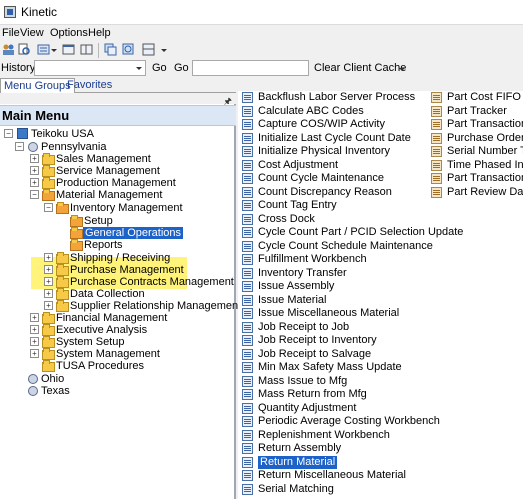 The image size is (523, 499). I want to click on zoom-icon, so click(128, 49).